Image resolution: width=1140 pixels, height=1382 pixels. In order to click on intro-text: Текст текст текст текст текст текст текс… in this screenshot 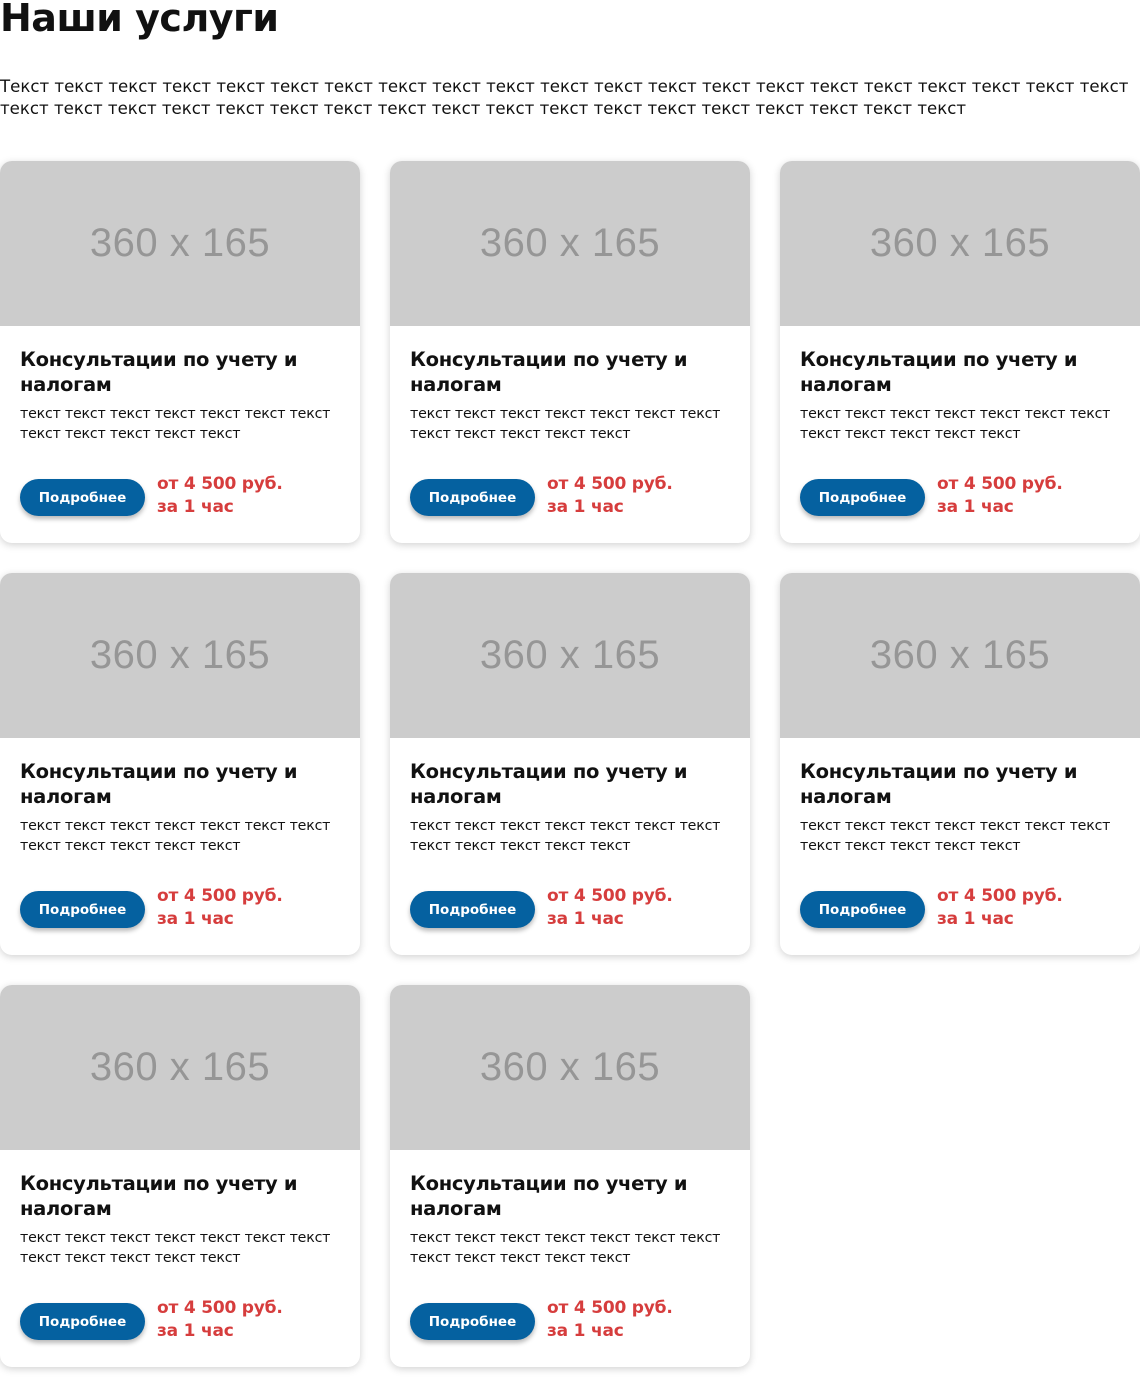, I will do `click(564, 97)`.